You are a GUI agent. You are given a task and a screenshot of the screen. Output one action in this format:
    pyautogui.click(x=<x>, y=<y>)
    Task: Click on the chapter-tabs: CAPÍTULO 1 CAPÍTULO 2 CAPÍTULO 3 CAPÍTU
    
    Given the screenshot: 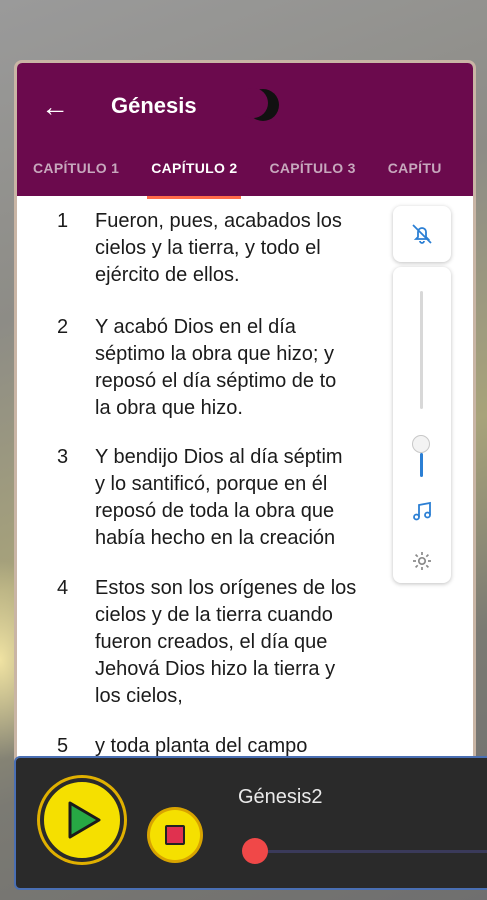 What is the action you would take?
    pyautogui.click(x=245, y=172)
    